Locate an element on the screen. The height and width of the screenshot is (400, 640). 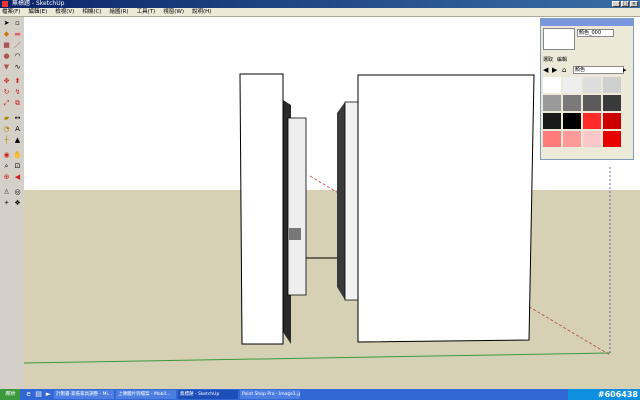
taskbar-item-active: 無標題 - SketchUp is located at coordinates (208, 394).